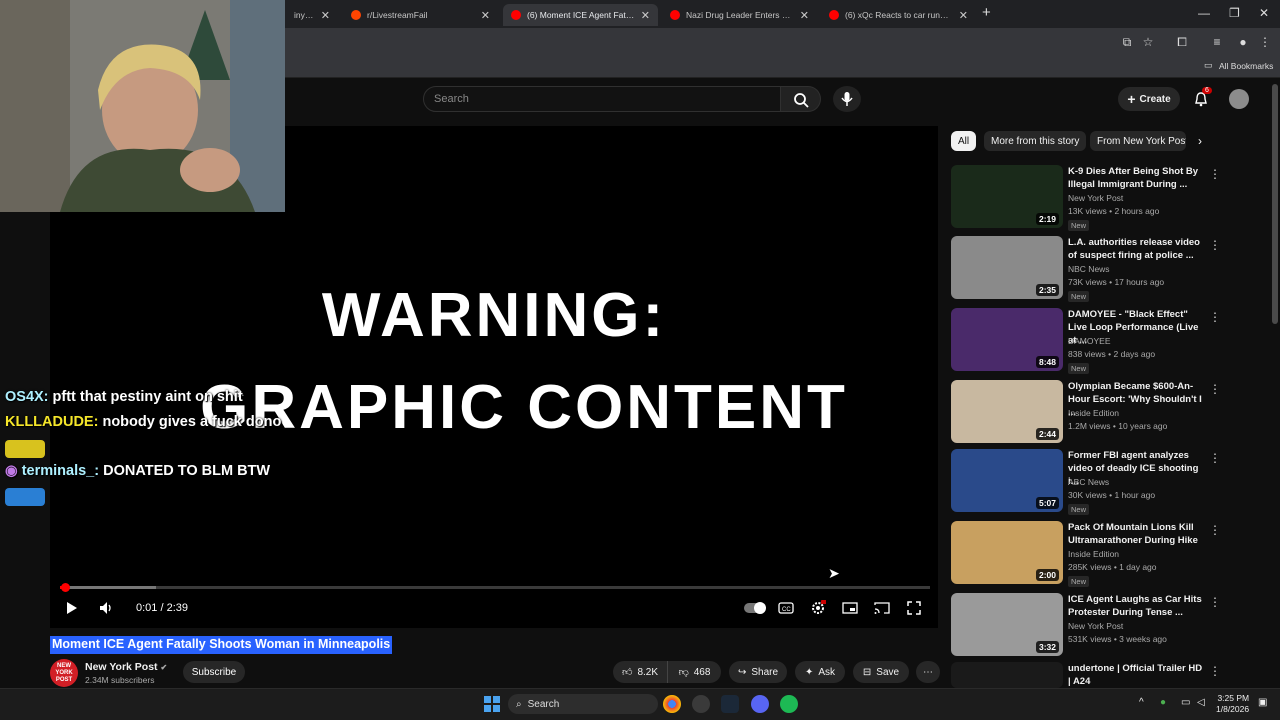 Image resolution: width=1280 pixels, height=720 pixels. Describe the element at coordinates (1138, 141) in the screenshot. I see `chip-from-new-york-post: From New York Post` at that location.